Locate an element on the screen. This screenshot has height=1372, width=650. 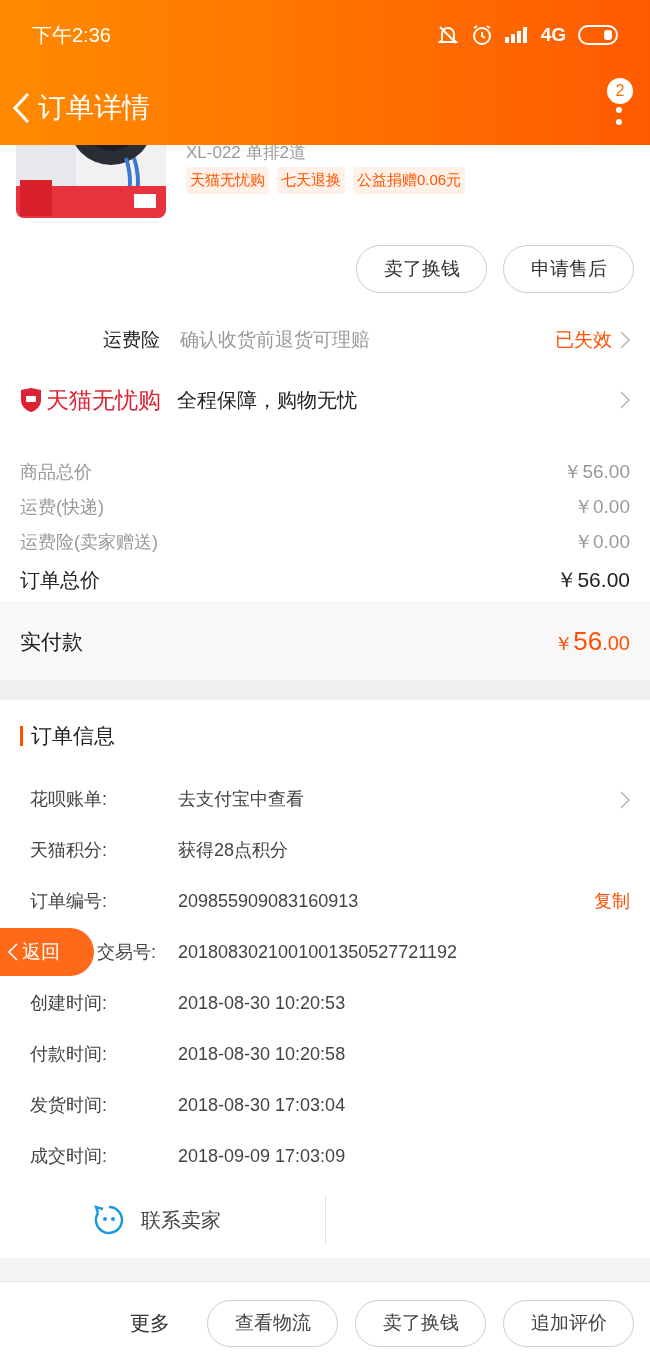
signal-icon is located at coordinates (516, 35).